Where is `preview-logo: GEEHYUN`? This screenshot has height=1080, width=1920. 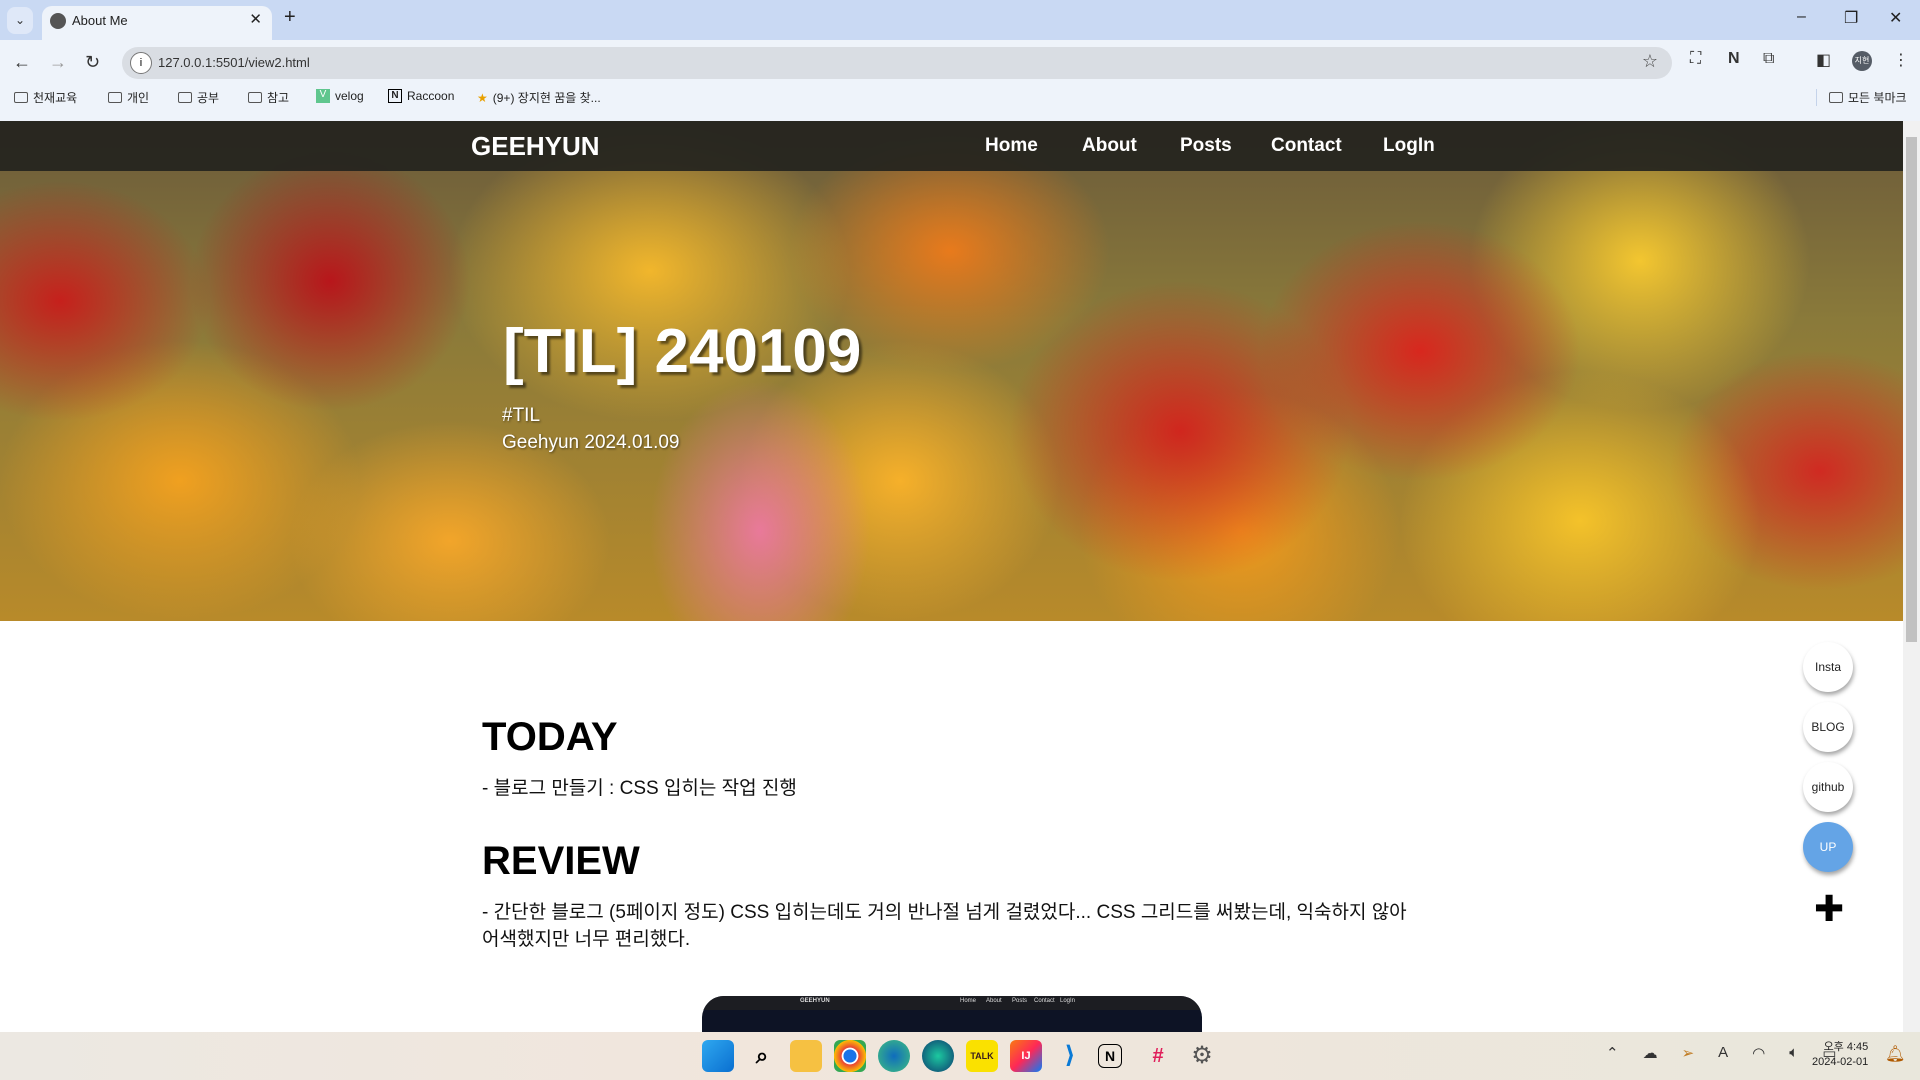 preview-logo: GEEHYUN is located at coordinates (815, 1001).